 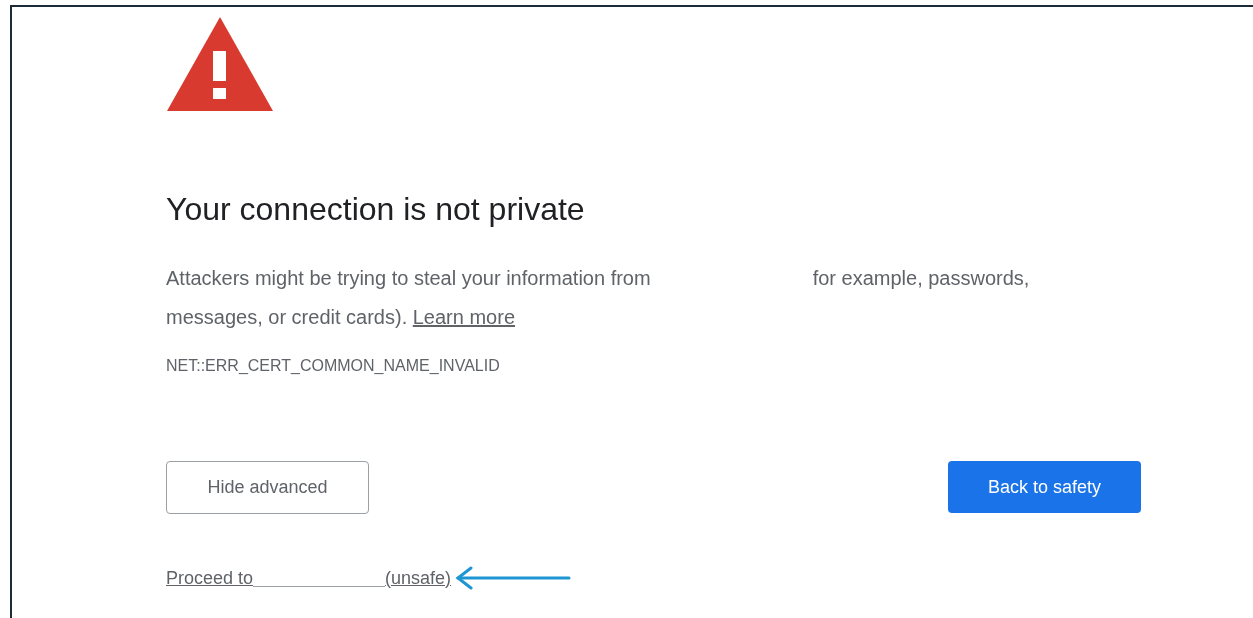 I want to click on proceed-link: Proceed to (unsafe), so click(x=309, y=578).